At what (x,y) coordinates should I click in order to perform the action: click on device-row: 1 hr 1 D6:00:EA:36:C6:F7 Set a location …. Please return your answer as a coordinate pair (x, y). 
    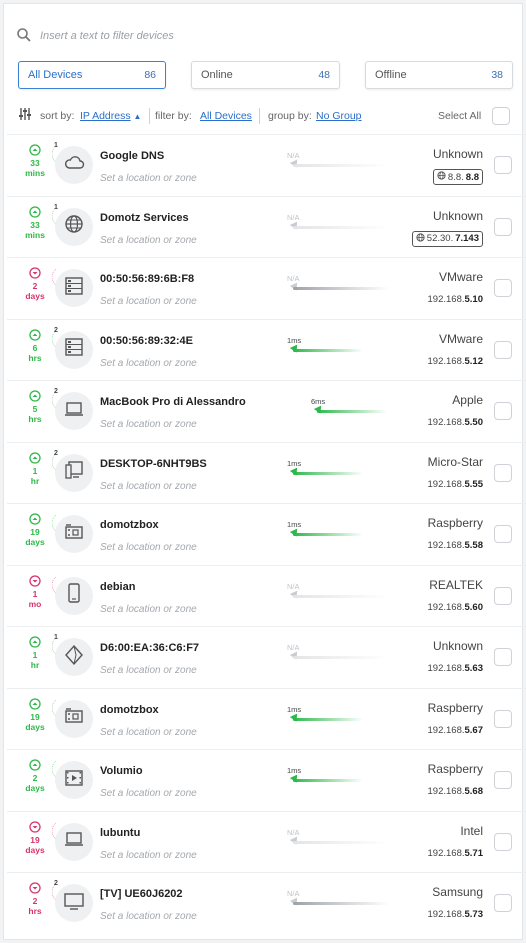
    Looking at the image, I should click on (266, 656).